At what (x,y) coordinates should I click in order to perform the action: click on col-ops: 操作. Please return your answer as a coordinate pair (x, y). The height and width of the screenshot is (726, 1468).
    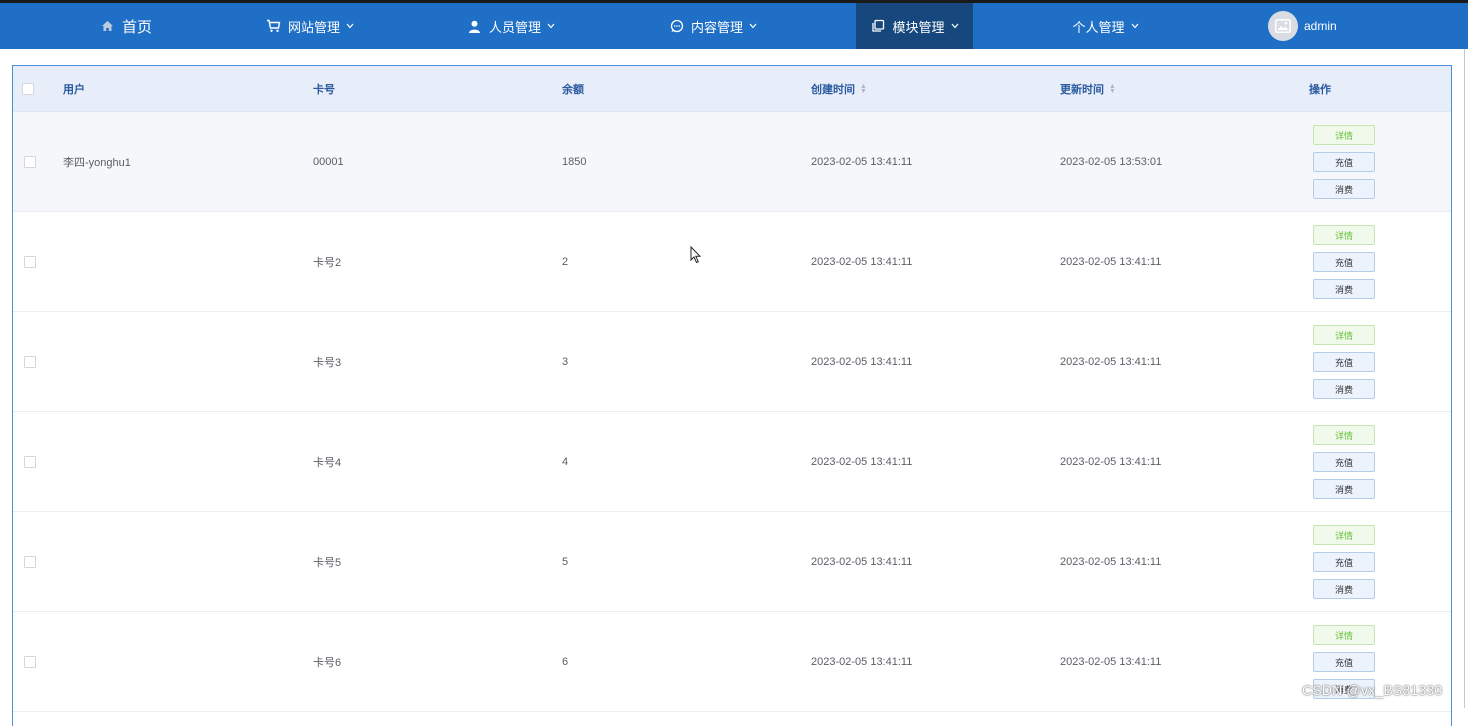
    Looking at the image, I should click on (1320, 89).